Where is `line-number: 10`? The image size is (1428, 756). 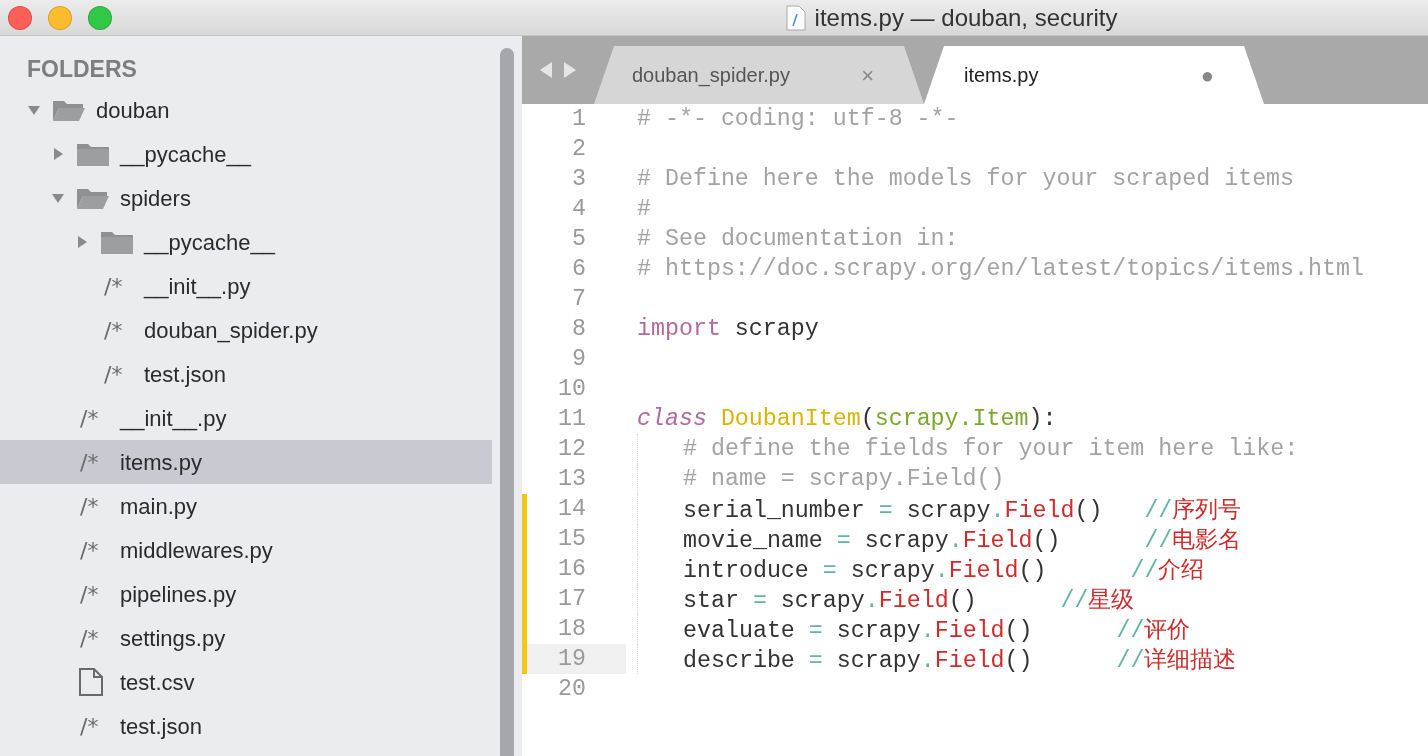
line-number: 10 is located at coordinates (572, 389).